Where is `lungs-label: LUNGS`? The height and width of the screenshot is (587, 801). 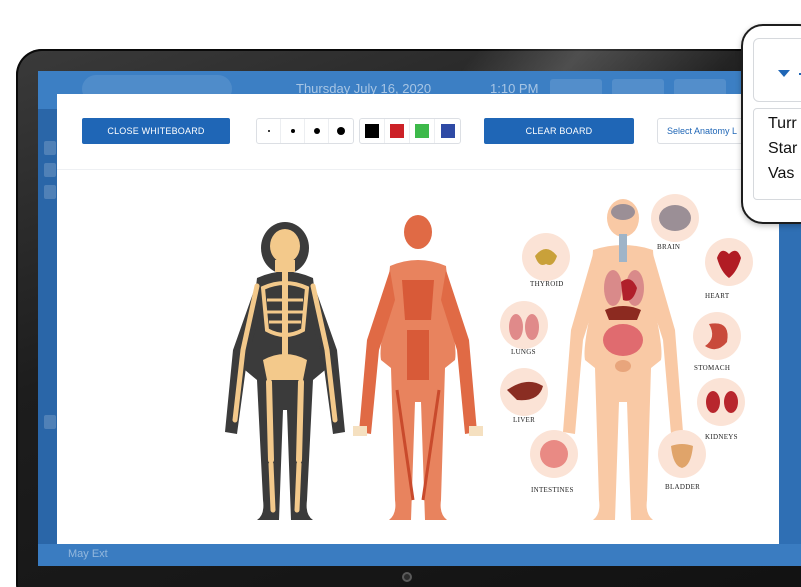 lungs-label: LUNGS is located at coordinates (523, 352).